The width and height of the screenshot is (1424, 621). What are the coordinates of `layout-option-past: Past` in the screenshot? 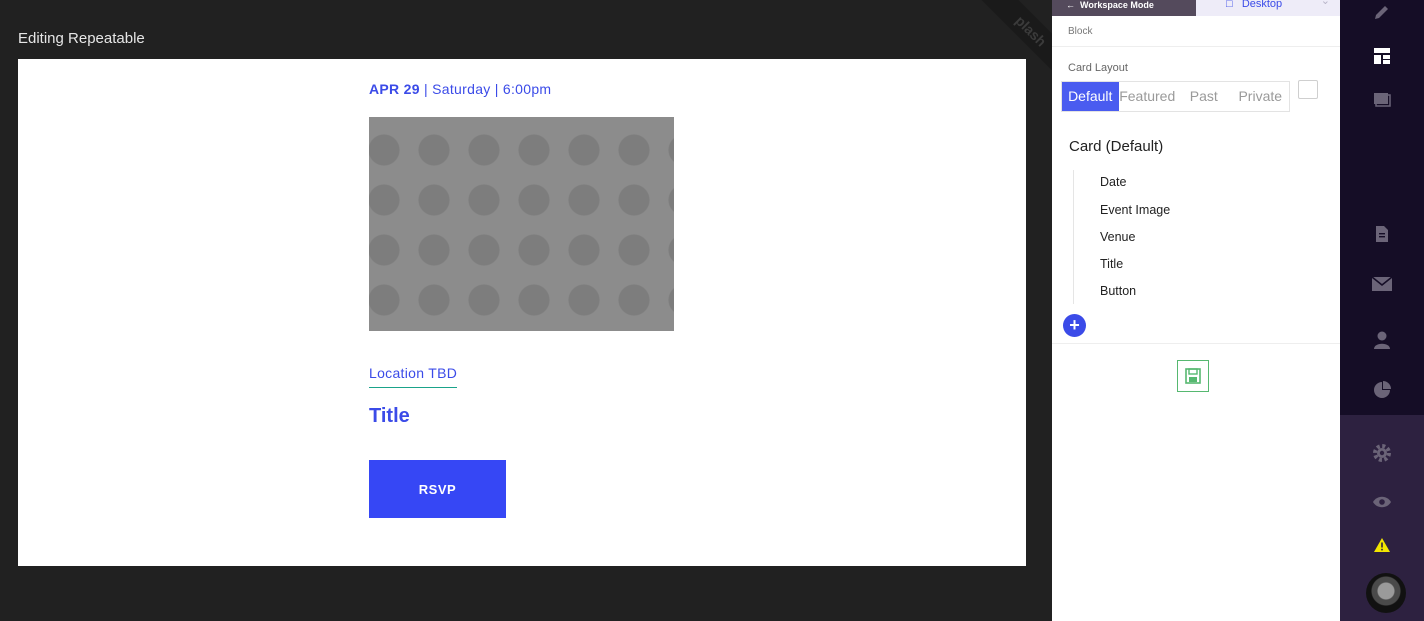 It's located at (1204, 96).